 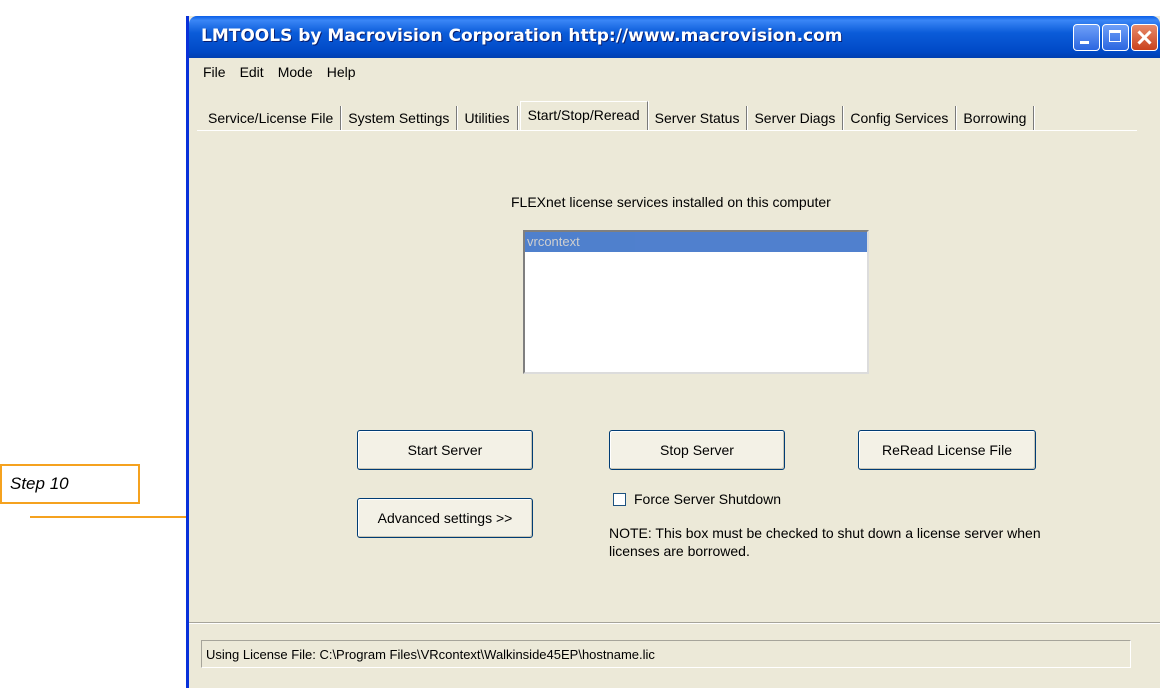 I want to click on tab-start-stop-reread: Start/Stop/Reread, so click(x=583, y=115).